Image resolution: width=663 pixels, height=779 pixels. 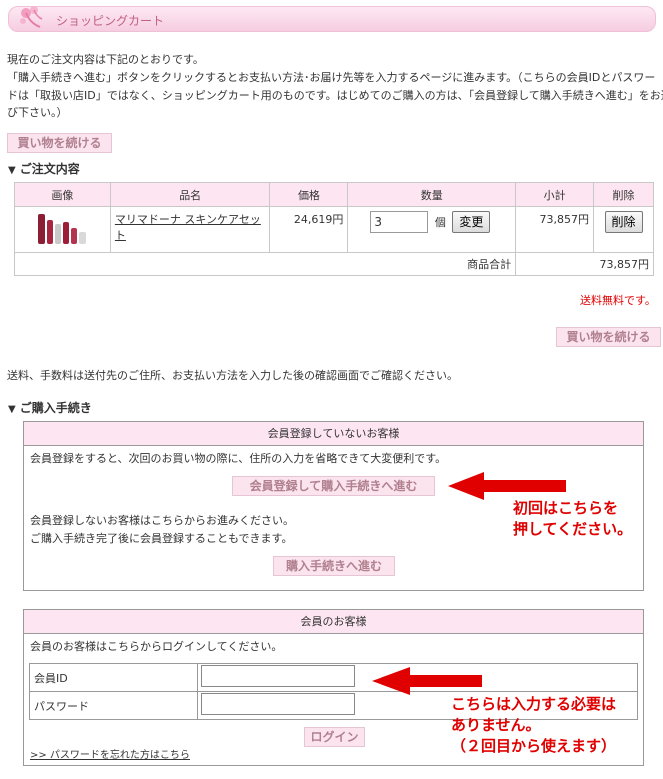 I want to click on intro-line-1: 現在のご注文内容は下記のとおりです。, so click(x=105, y=59).